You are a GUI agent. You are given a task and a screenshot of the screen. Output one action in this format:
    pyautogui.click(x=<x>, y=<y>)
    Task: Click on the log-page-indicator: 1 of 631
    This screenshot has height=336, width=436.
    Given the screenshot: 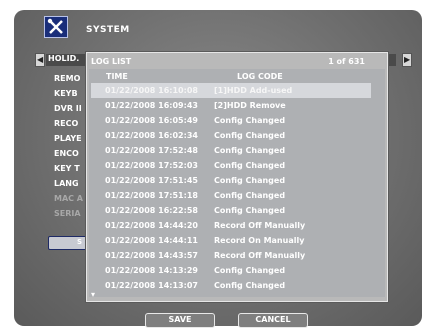 What is the action you would take?
    pyautogui.click(x=346, y=61)
    